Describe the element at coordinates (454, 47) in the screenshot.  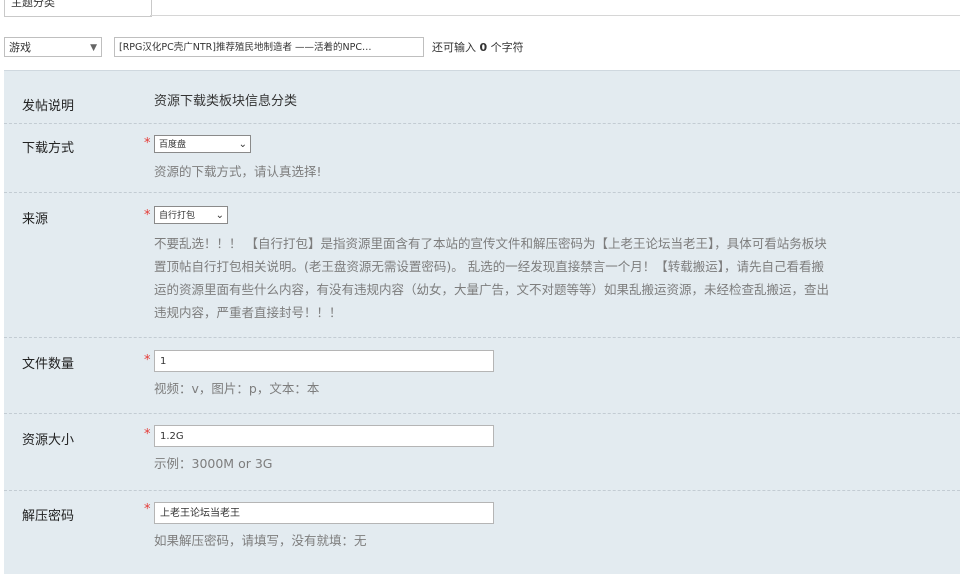
I see `counter-prefix: 还可输入` at that location.